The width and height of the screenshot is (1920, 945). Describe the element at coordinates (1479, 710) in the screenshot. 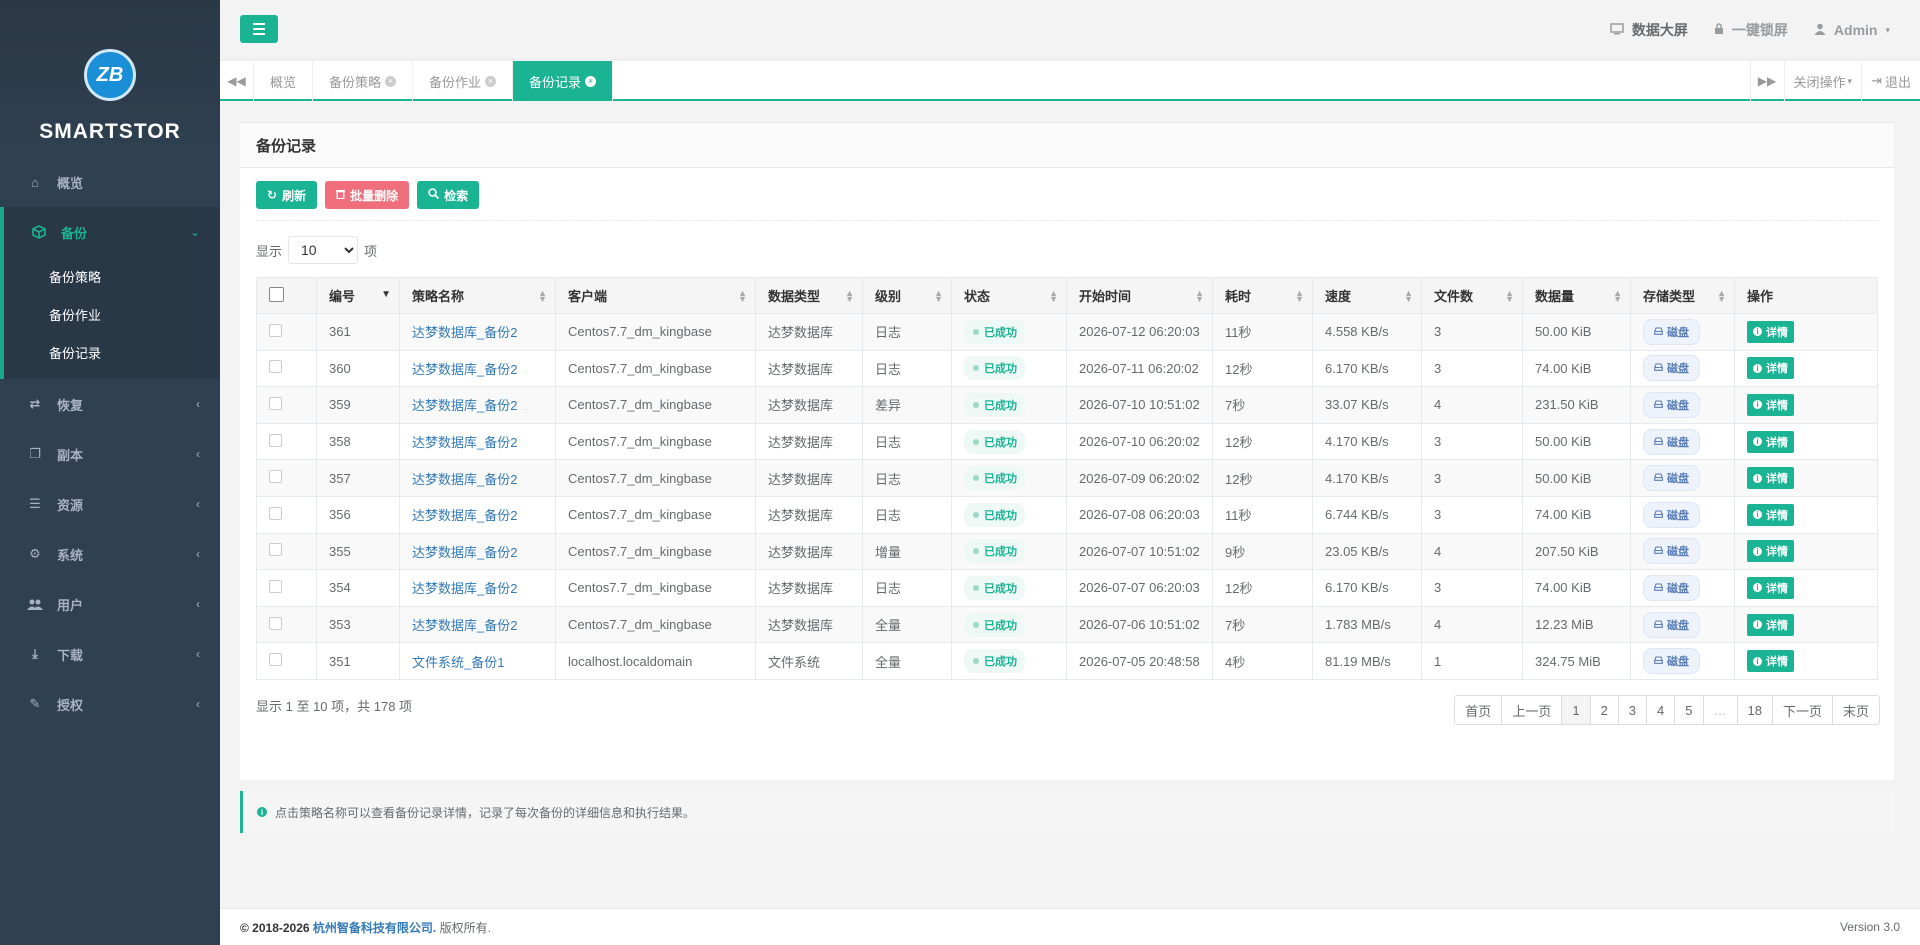

I see `page-first-button: 首页` at that location.